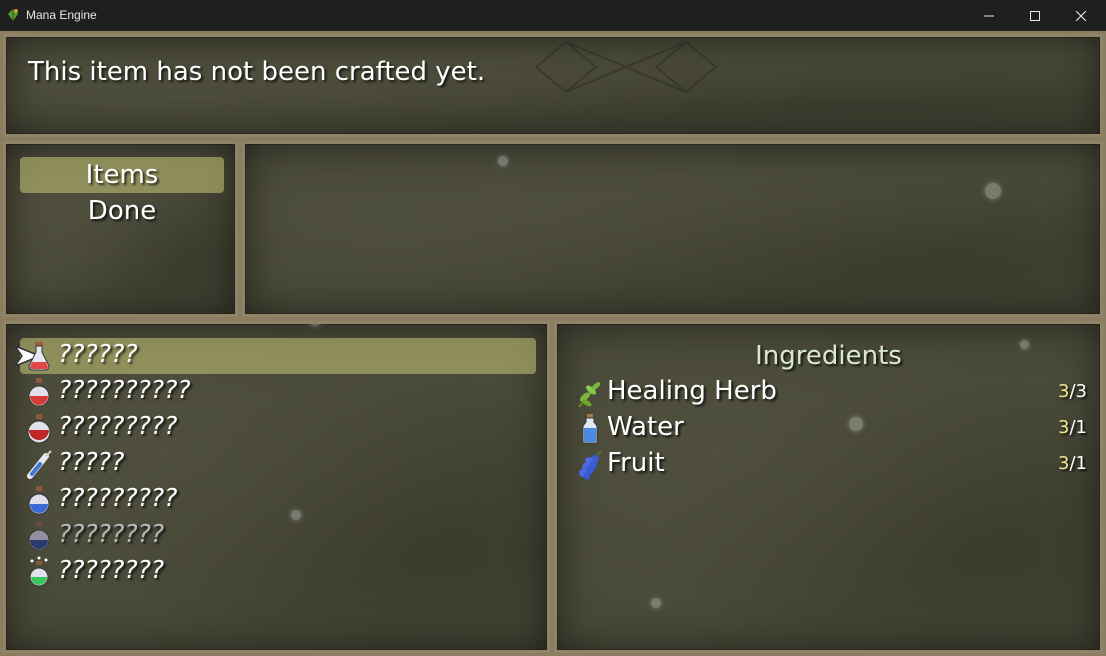 This screenshot has height=656, width=1106. What do you see at coordinates (91, 461) in the screenshot?
I see `recipe-name: ?????` at bounding box center [91, 461].